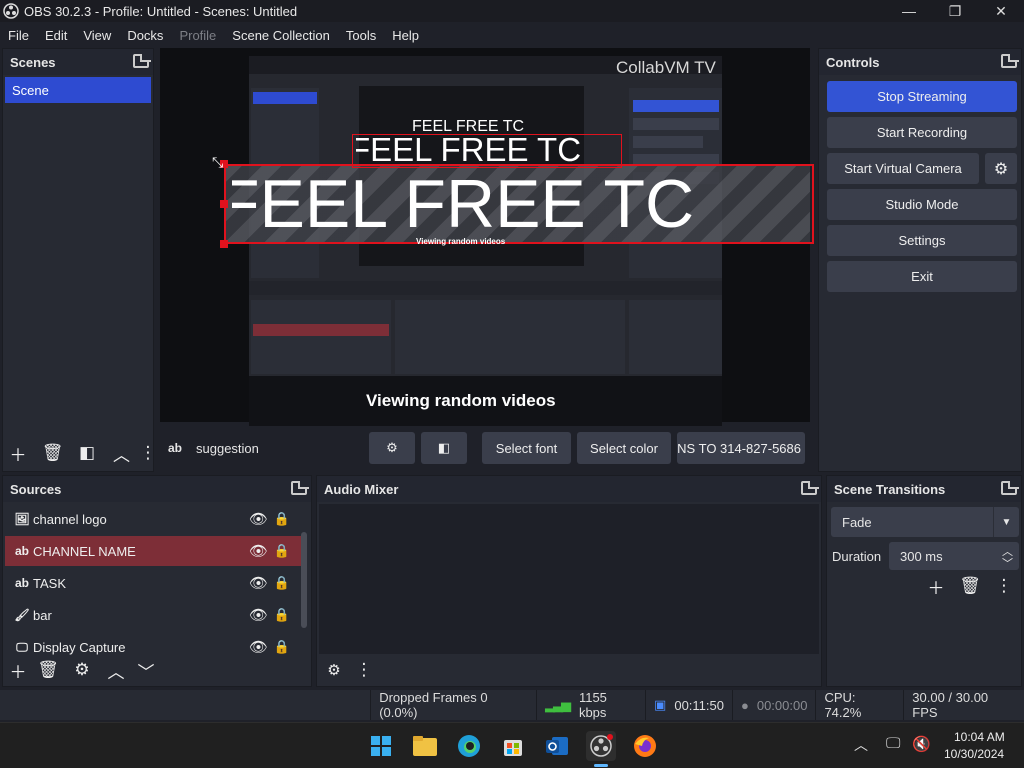 The image size is (1024, 768). Describe the element at coordinates (175, 448) in the screenshot. I see `text-source-icon: ab` at that location.